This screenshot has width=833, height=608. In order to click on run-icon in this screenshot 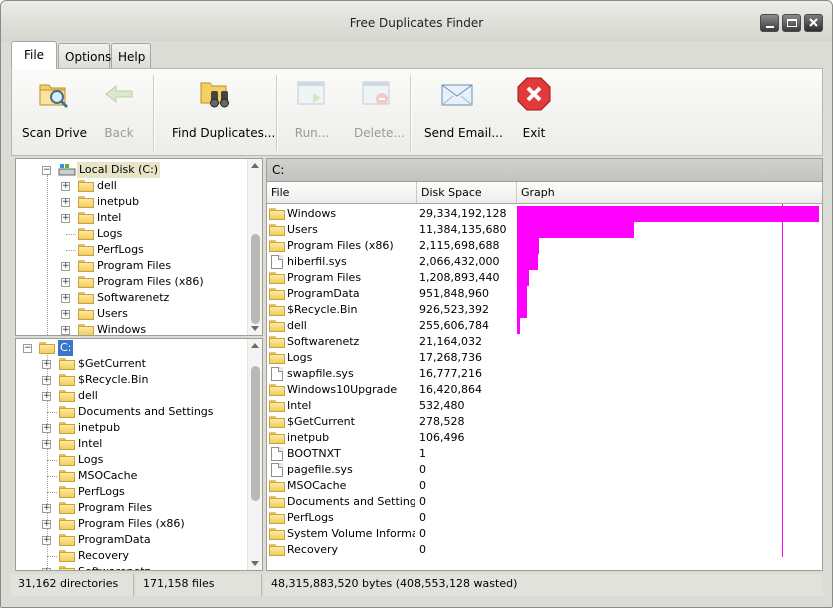, I will do `click(311, 93)`.